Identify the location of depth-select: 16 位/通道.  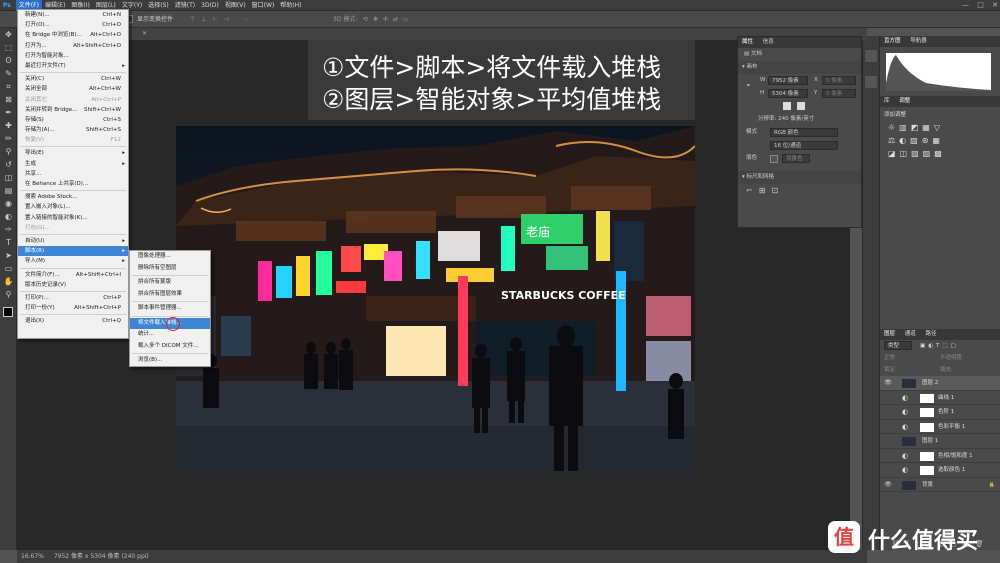
(804, 145).